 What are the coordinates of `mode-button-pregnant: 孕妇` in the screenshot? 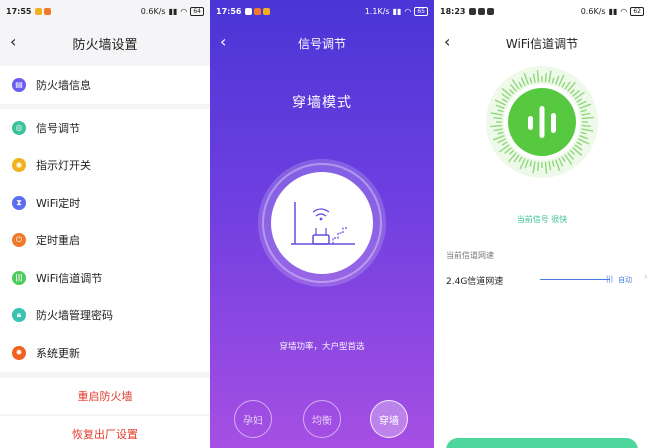 It's located at (253, 419).